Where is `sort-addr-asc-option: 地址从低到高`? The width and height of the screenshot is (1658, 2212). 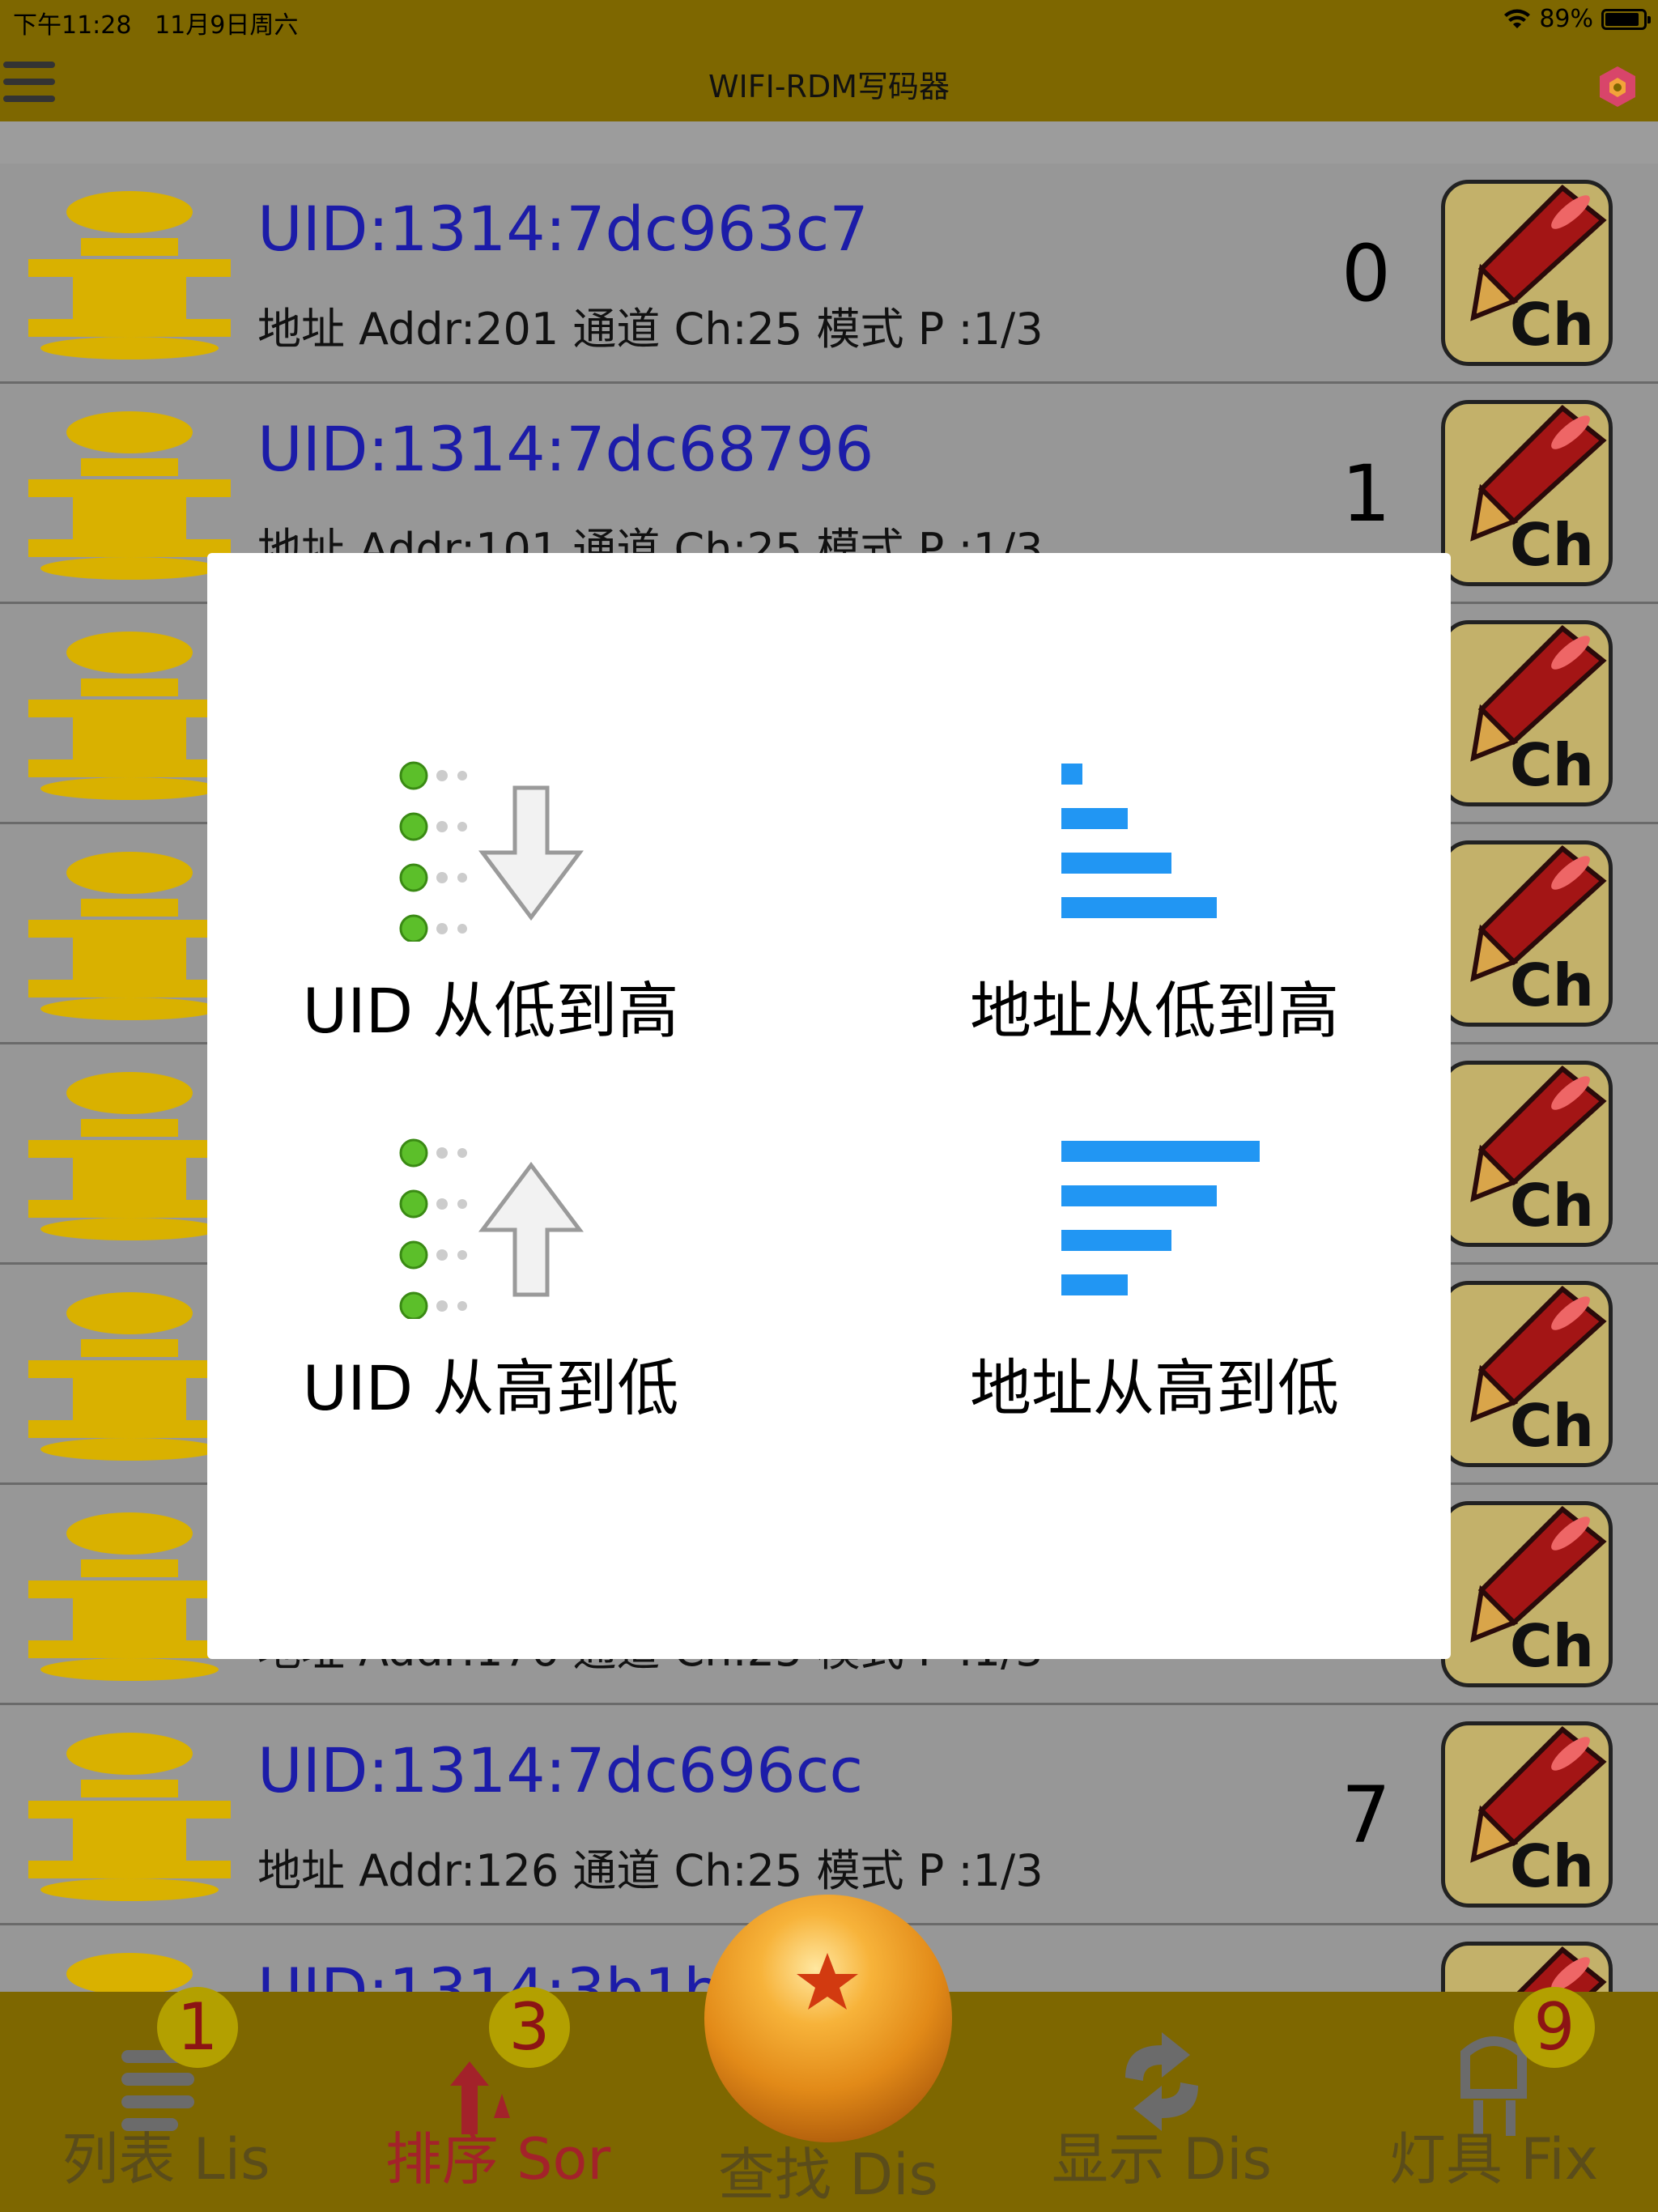 sort-addr-asc-option: 地址从低到高 is located at coordinates (1154, 902).